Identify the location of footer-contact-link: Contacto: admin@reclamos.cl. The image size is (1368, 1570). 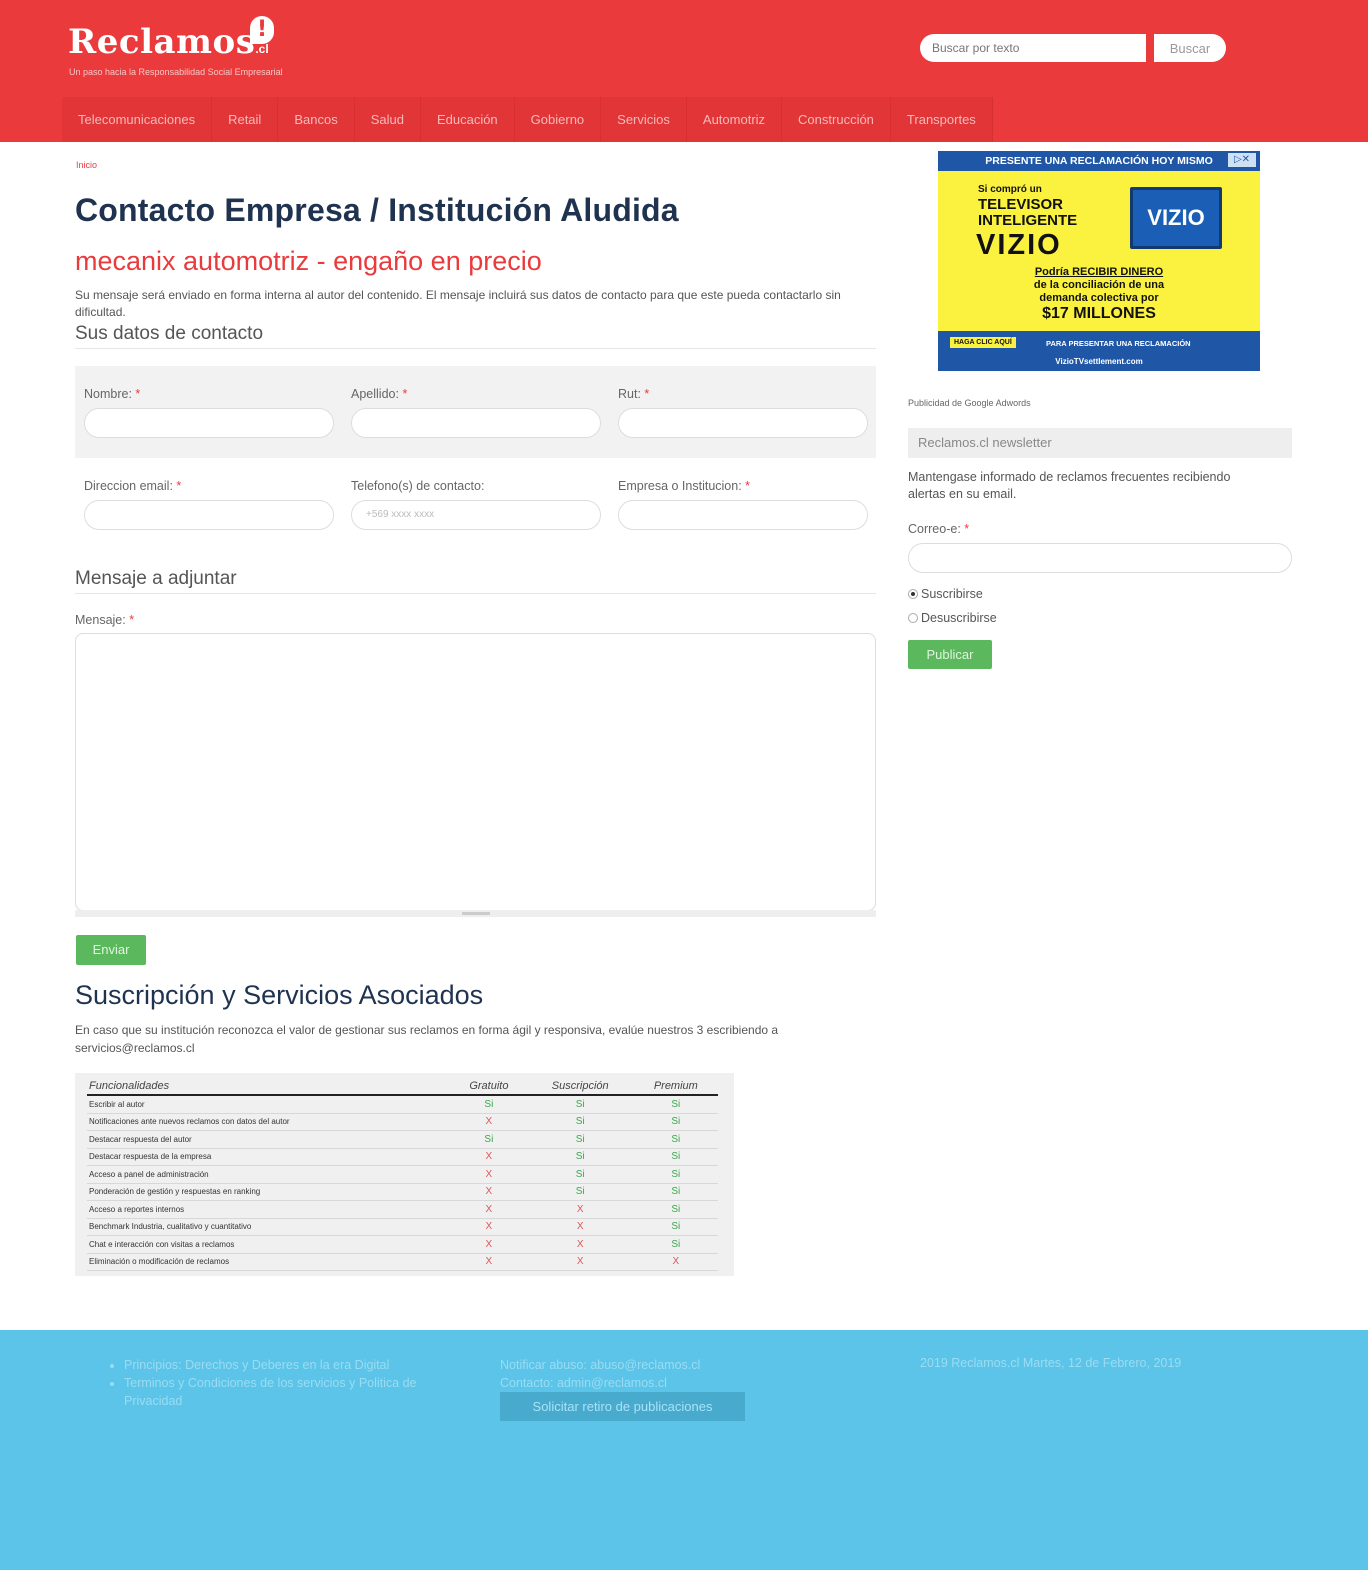
(600, 1383).